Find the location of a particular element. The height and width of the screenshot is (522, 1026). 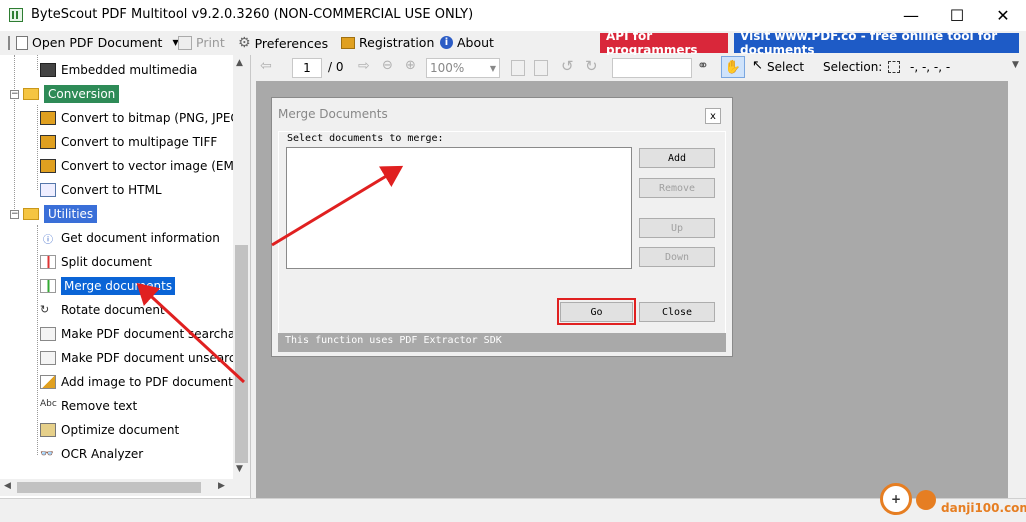

preferences-menu: ⚙ Preferences is located at coordinates (283, 43).